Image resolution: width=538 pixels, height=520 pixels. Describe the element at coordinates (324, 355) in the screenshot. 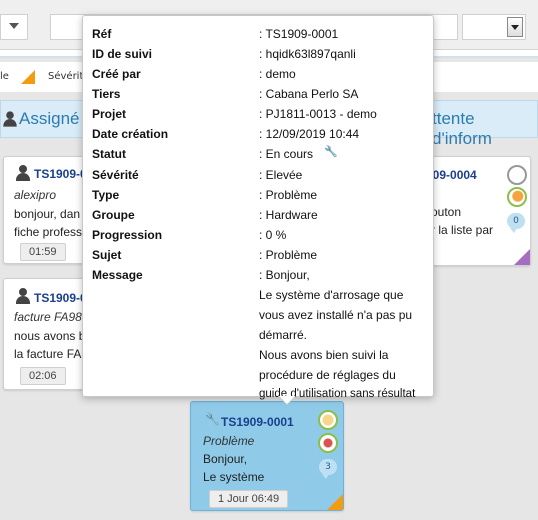

I see `message-line: Nous avons bien suivi la` at that location.